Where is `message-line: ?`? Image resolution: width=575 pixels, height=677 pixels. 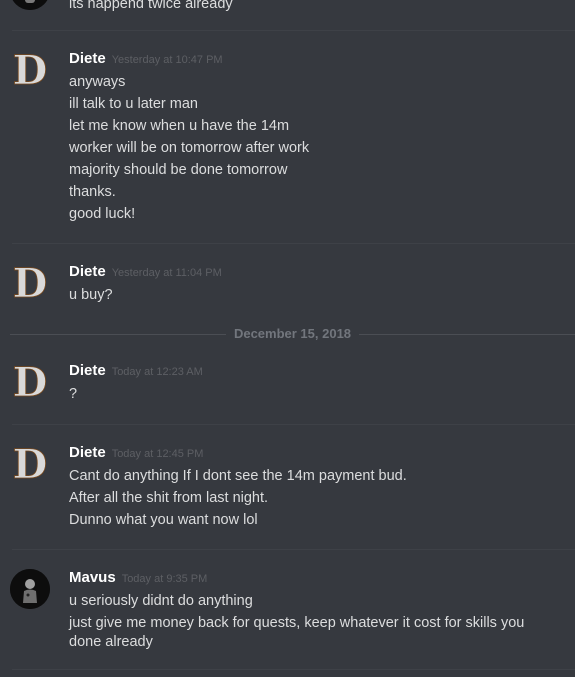
message-line: ? is located at coordinates (73, 394).